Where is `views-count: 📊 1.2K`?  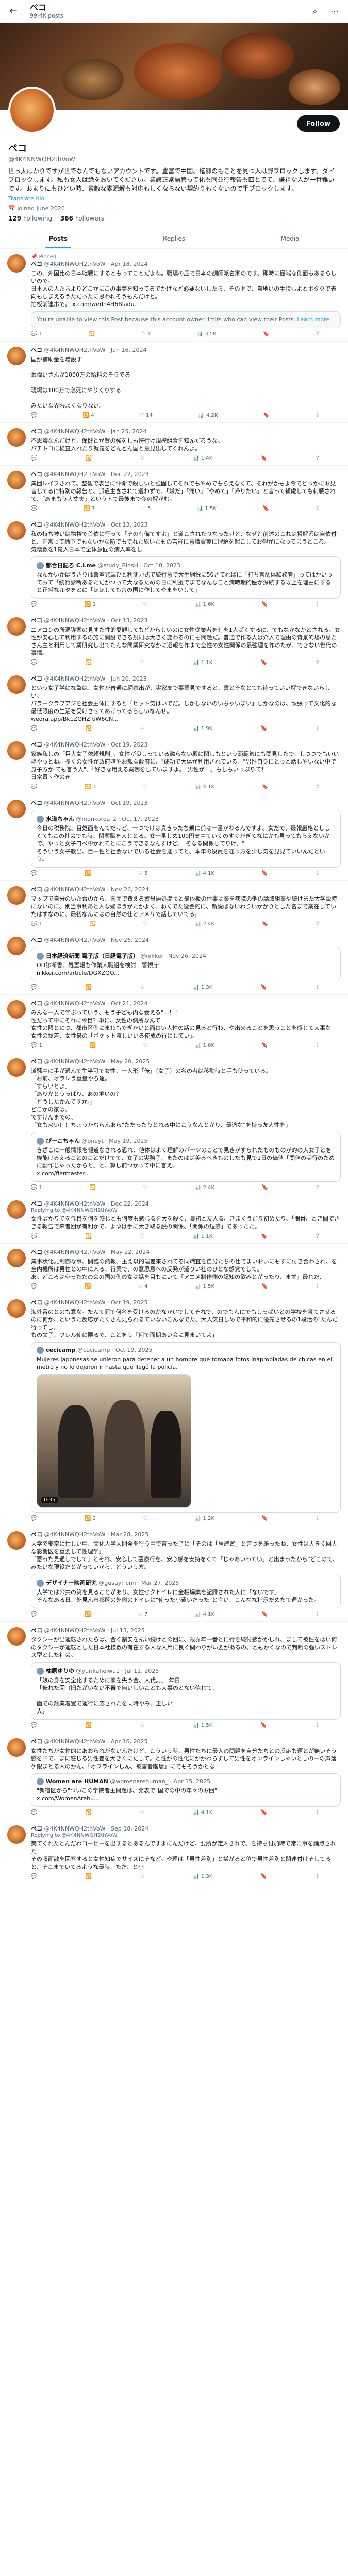 views-count: 📊 1.2K is located at coordinates (204, 1518).